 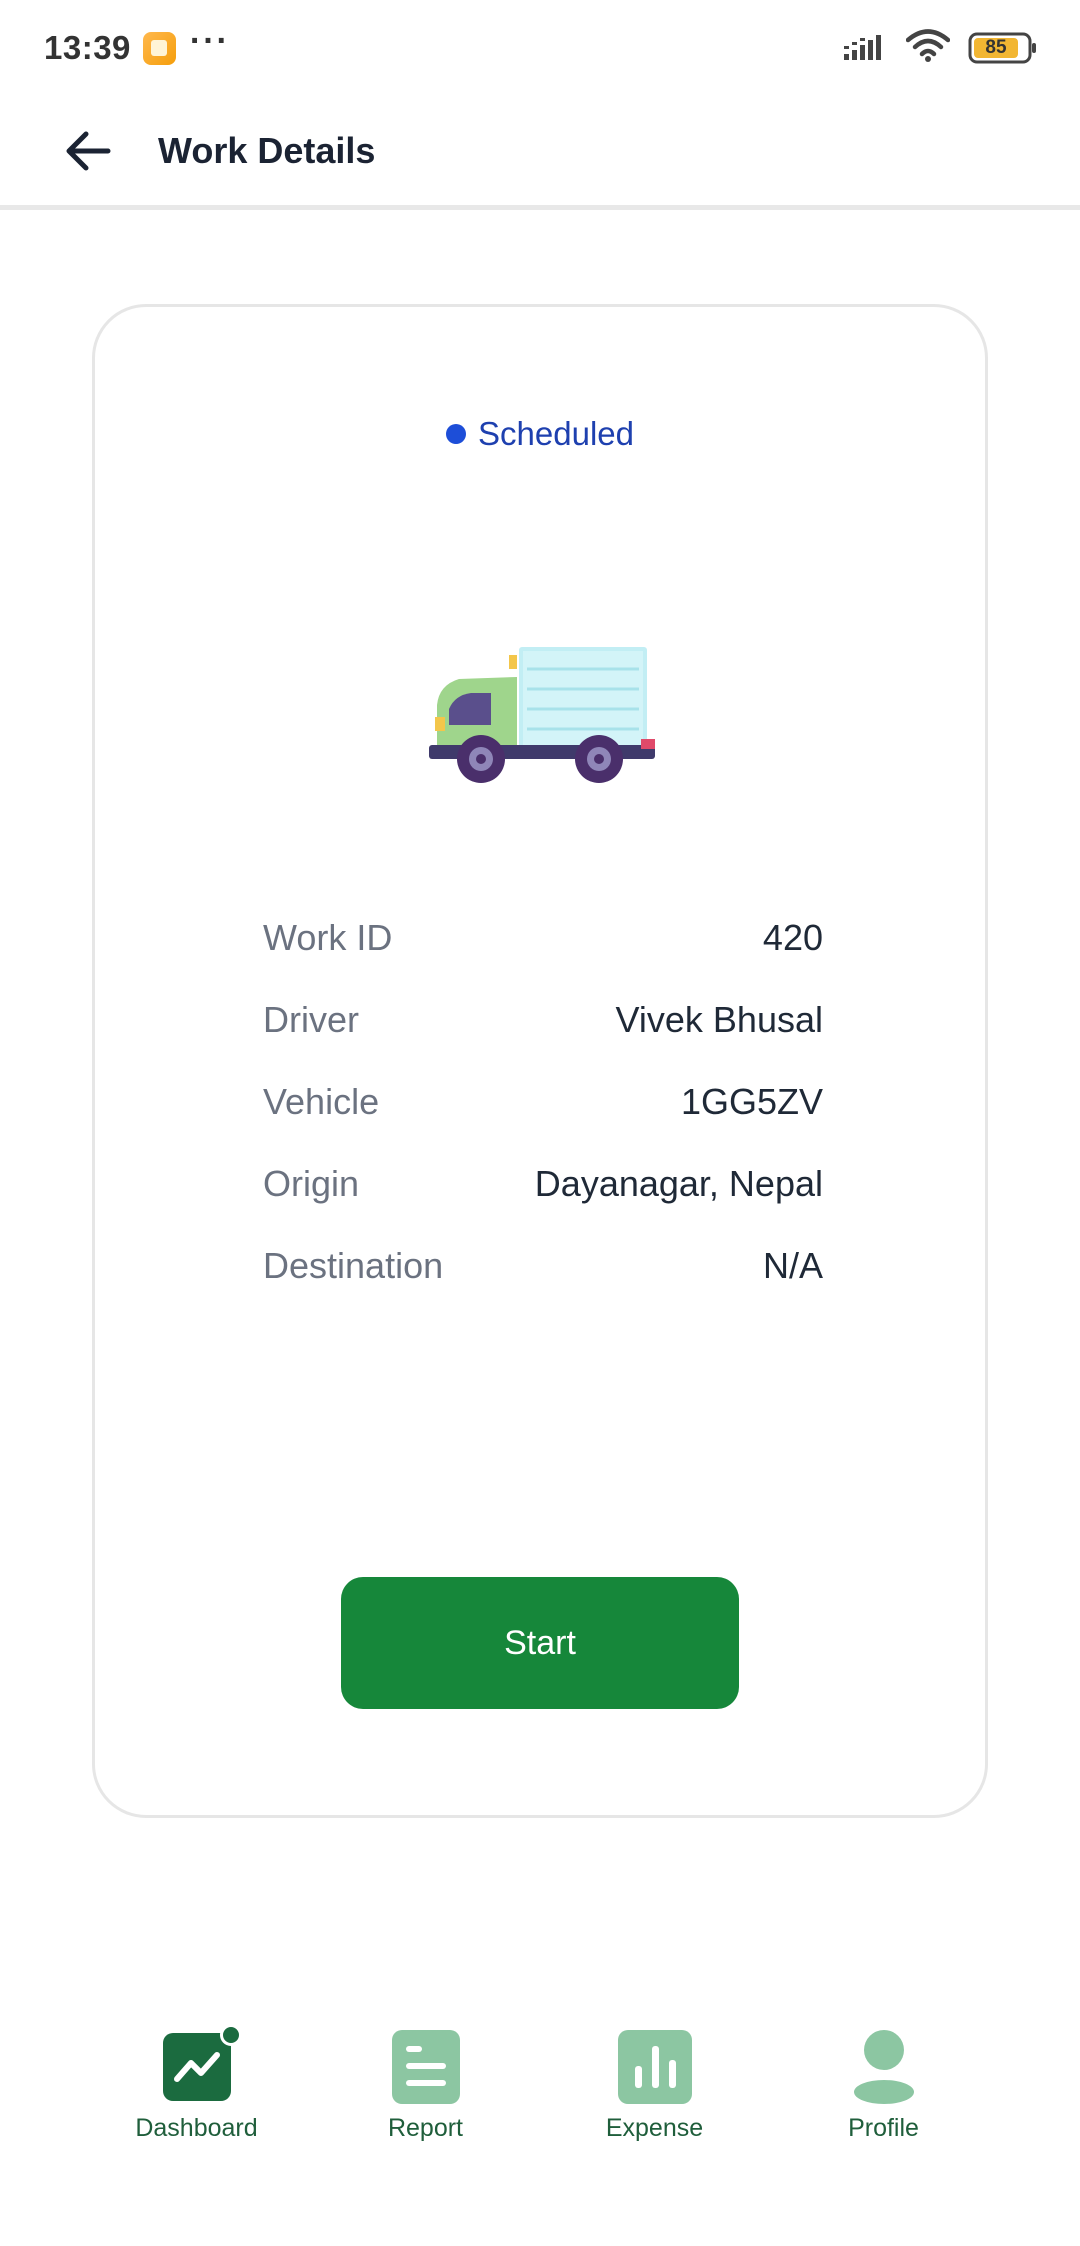 I want to click on status-bar-left: 13:39 ···, so click(x=137, y=45).